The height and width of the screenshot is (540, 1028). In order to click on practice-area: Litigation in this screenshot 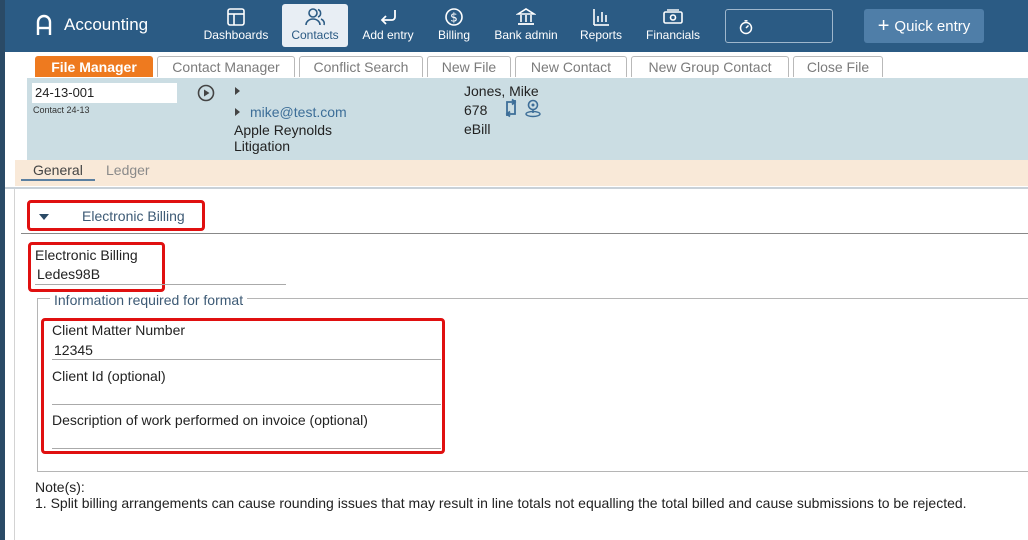, I will do `click(262, 146)`.